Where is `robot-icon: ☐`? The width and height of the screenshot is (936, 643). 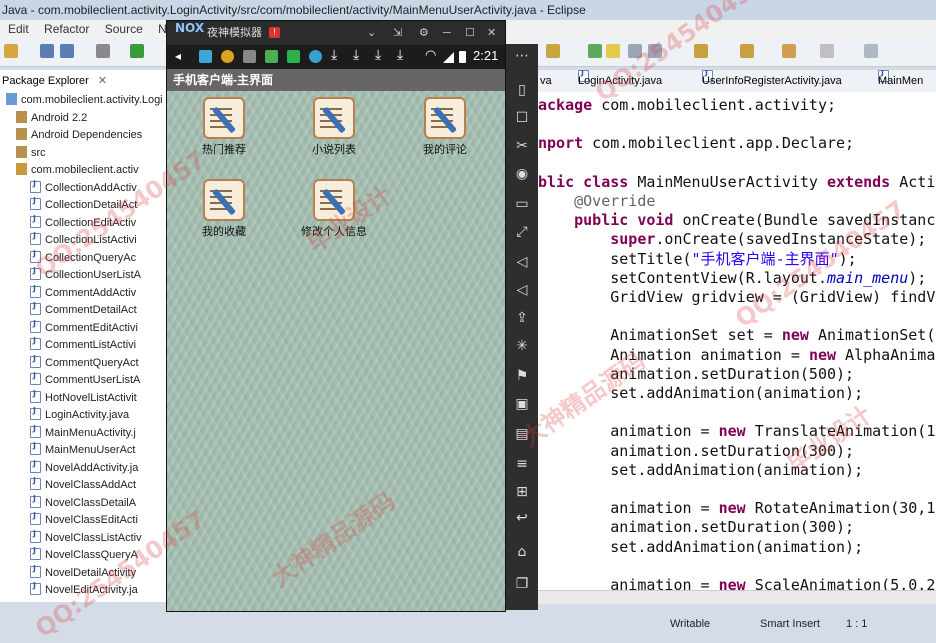 robot-icon: ☐ is located at coordinates (522, 118).